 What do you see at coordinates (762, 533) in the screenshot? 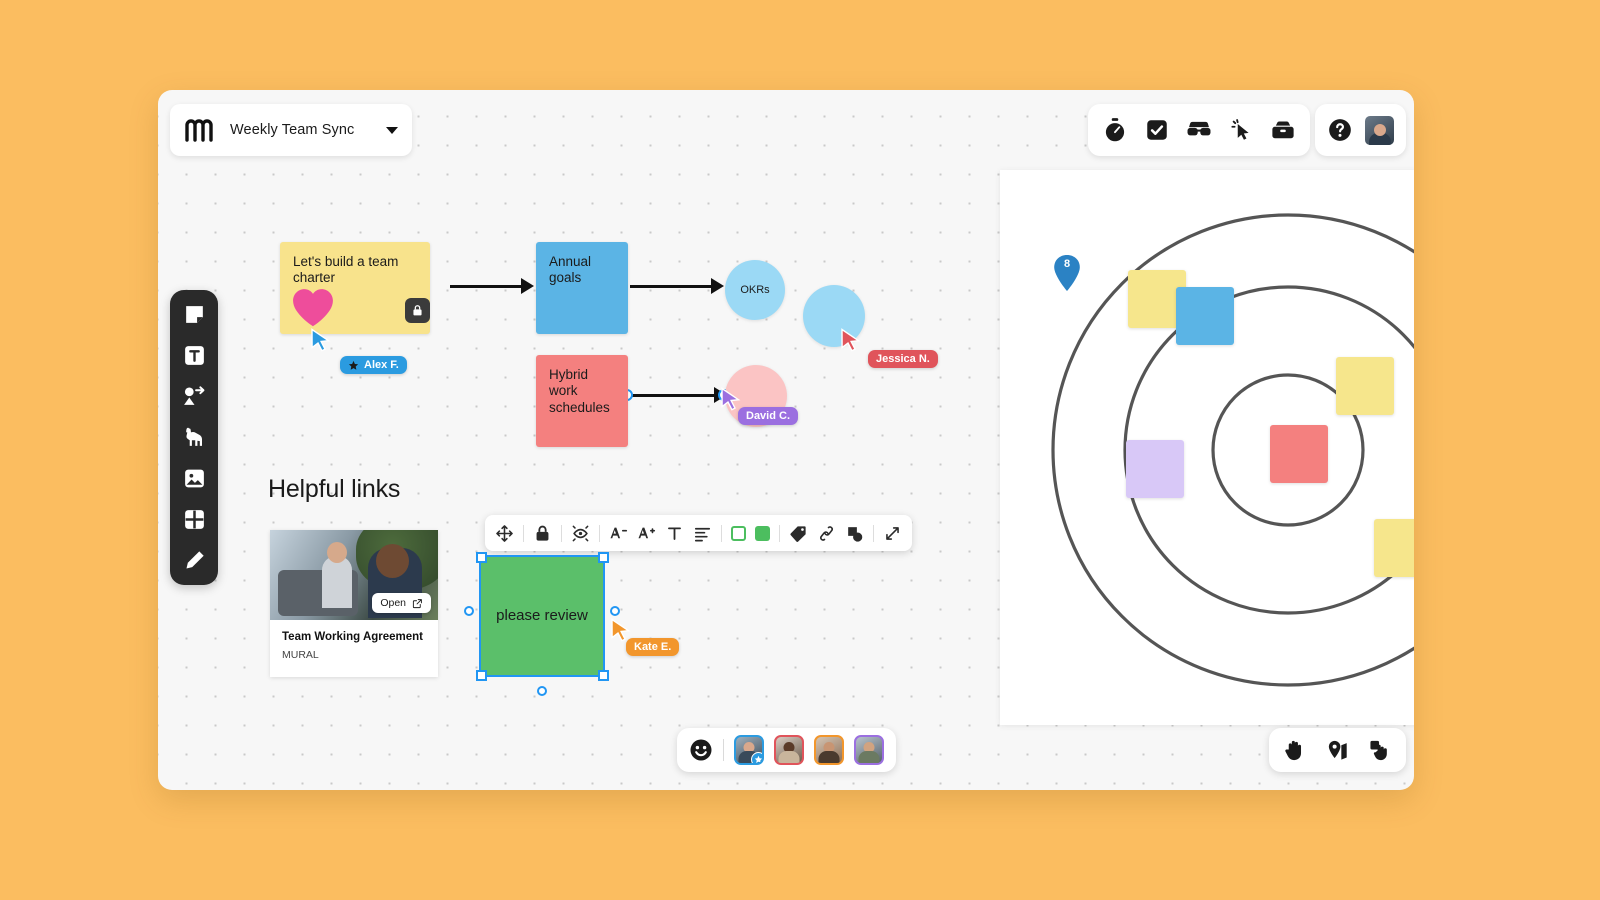
I see `fill-color-swatch` at bounding box center [762, 533].